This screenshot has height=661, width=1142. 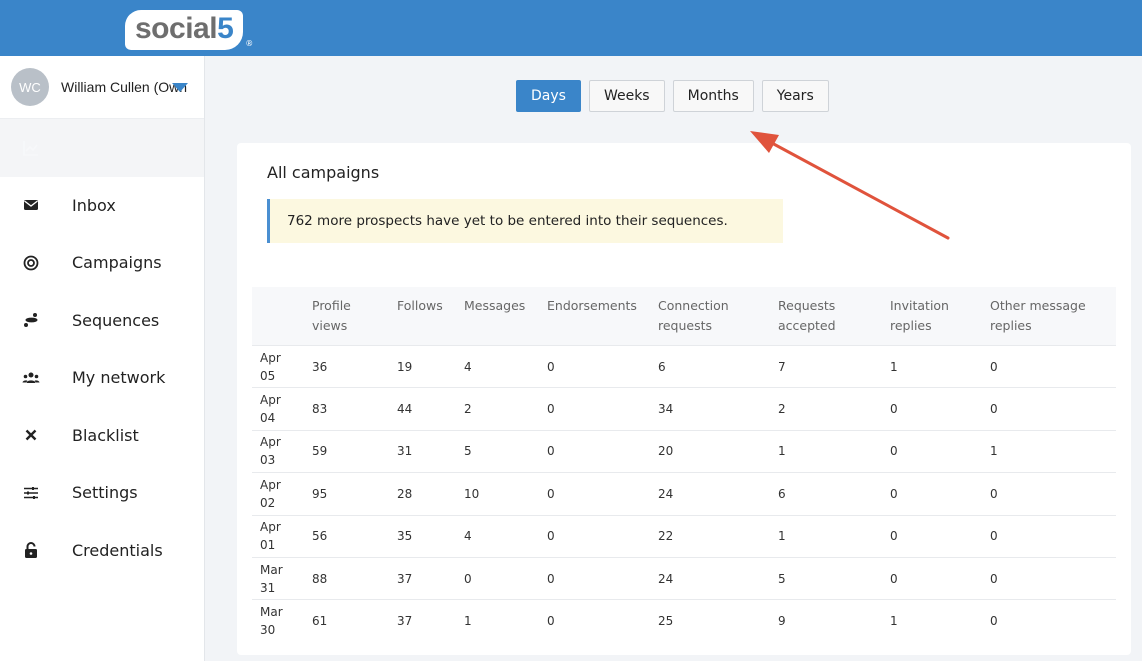 I want to click on months-button: Months, so click(x=713, y=96).